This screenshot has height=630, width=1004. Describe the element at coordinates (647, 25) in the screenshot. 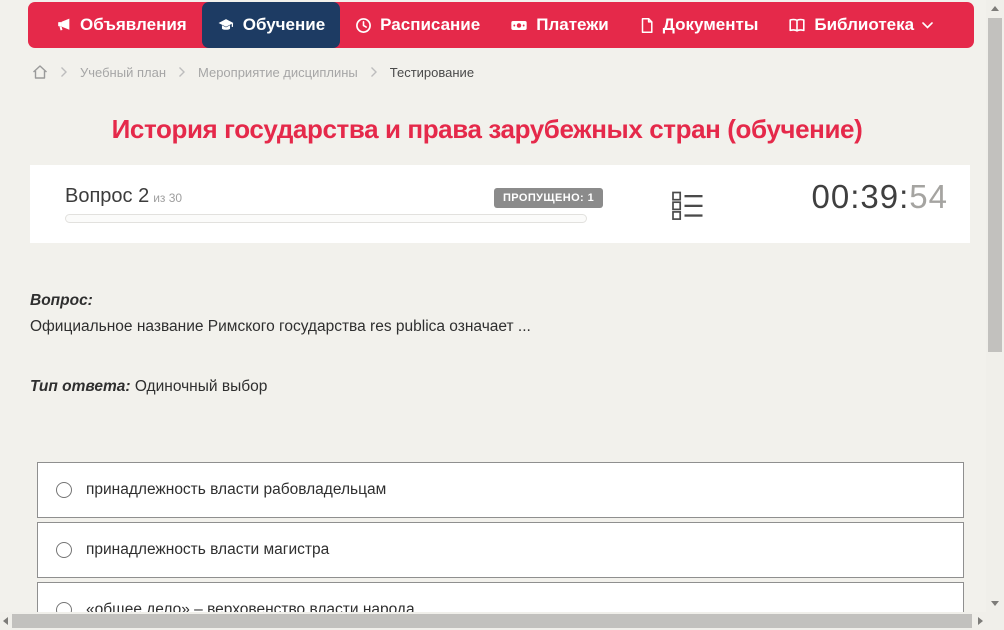

I see `document-icon` at that location.